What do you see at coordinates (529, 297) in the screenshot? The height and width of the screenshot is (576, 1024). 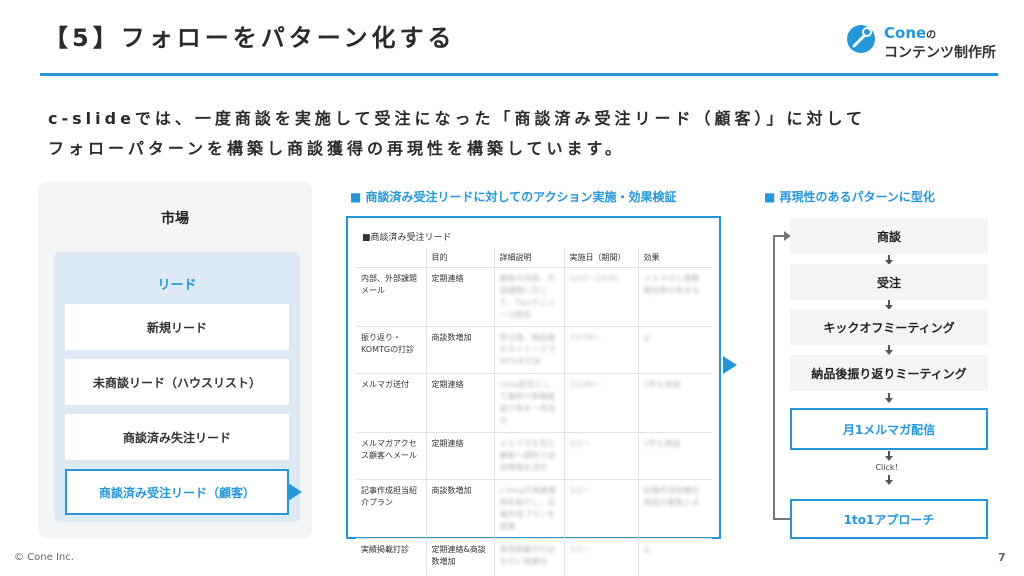 I see `table-cell: 顧客の内部、外部課題に応じて、Tipsやニュース配信` at bounding box center [529, 297].